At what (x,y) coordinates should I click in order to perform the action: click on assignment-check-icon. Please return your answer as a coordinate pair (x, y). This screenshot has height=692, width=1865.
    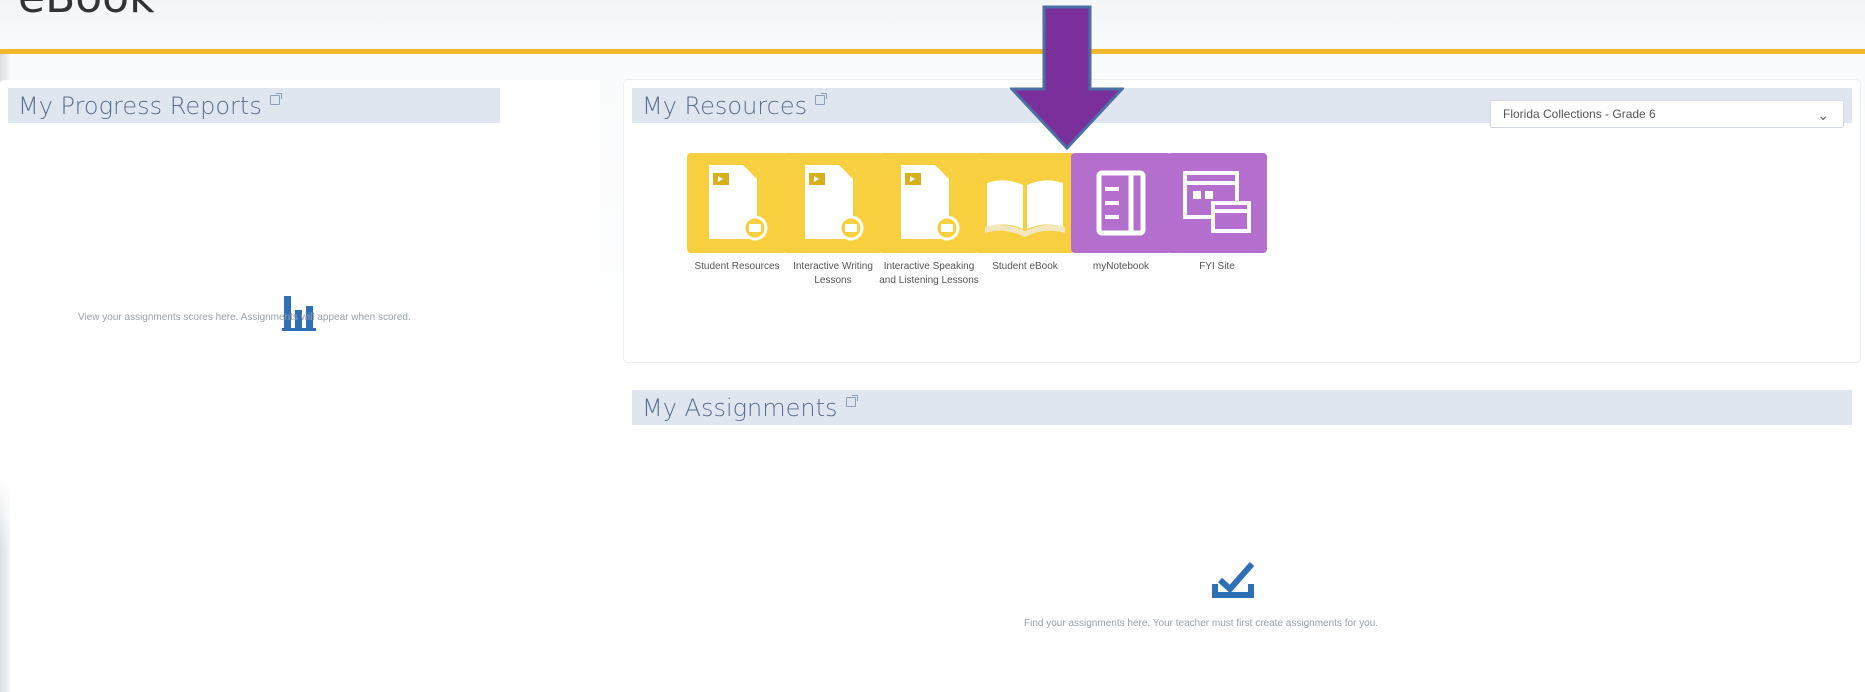
    Looking at the image, I should click on (1233, 580).